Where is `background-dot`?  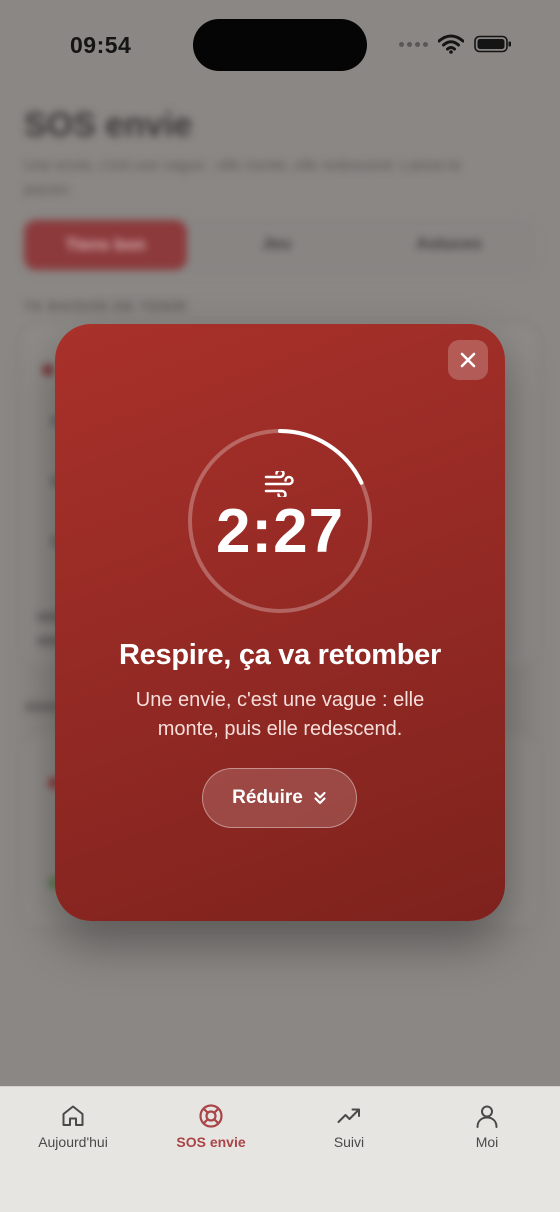
background-dot is located at coordinates (48, 370).